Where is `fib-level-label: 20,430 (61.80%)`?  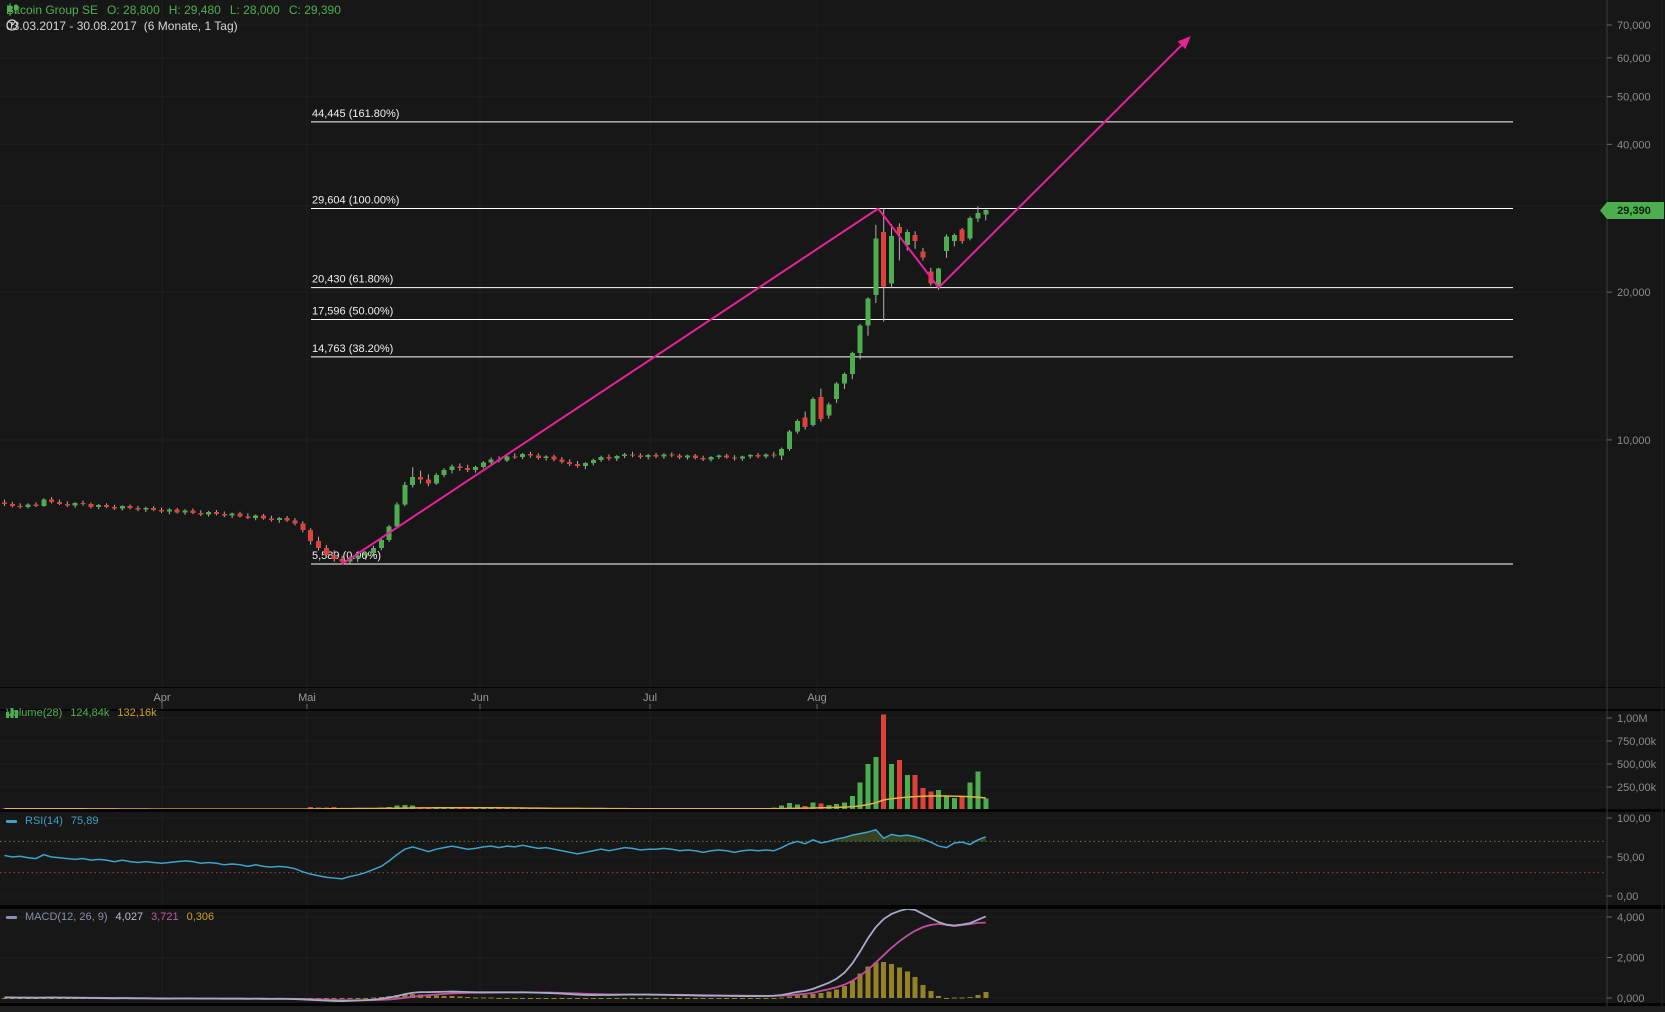
fib-level-label: 20,430 (61.80%) is located at coordinates (352, 280).